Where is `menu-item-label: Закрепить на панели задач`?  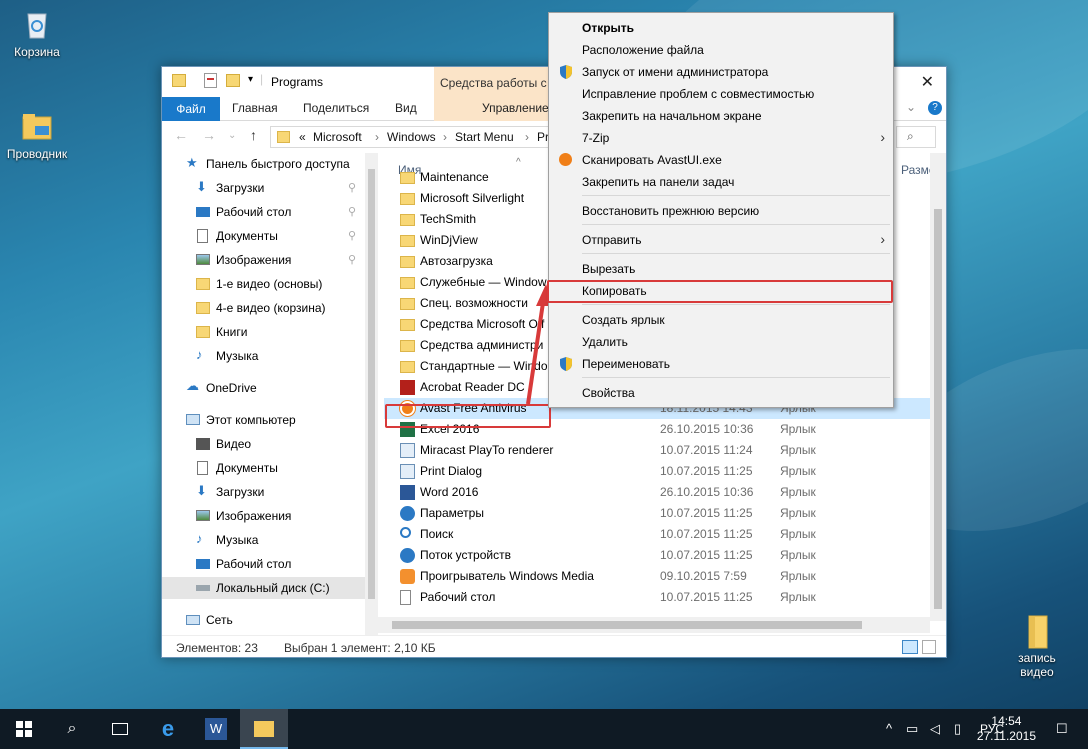
menu-item-label: Закрепить на панели задач is located at coordinates (658, 182).